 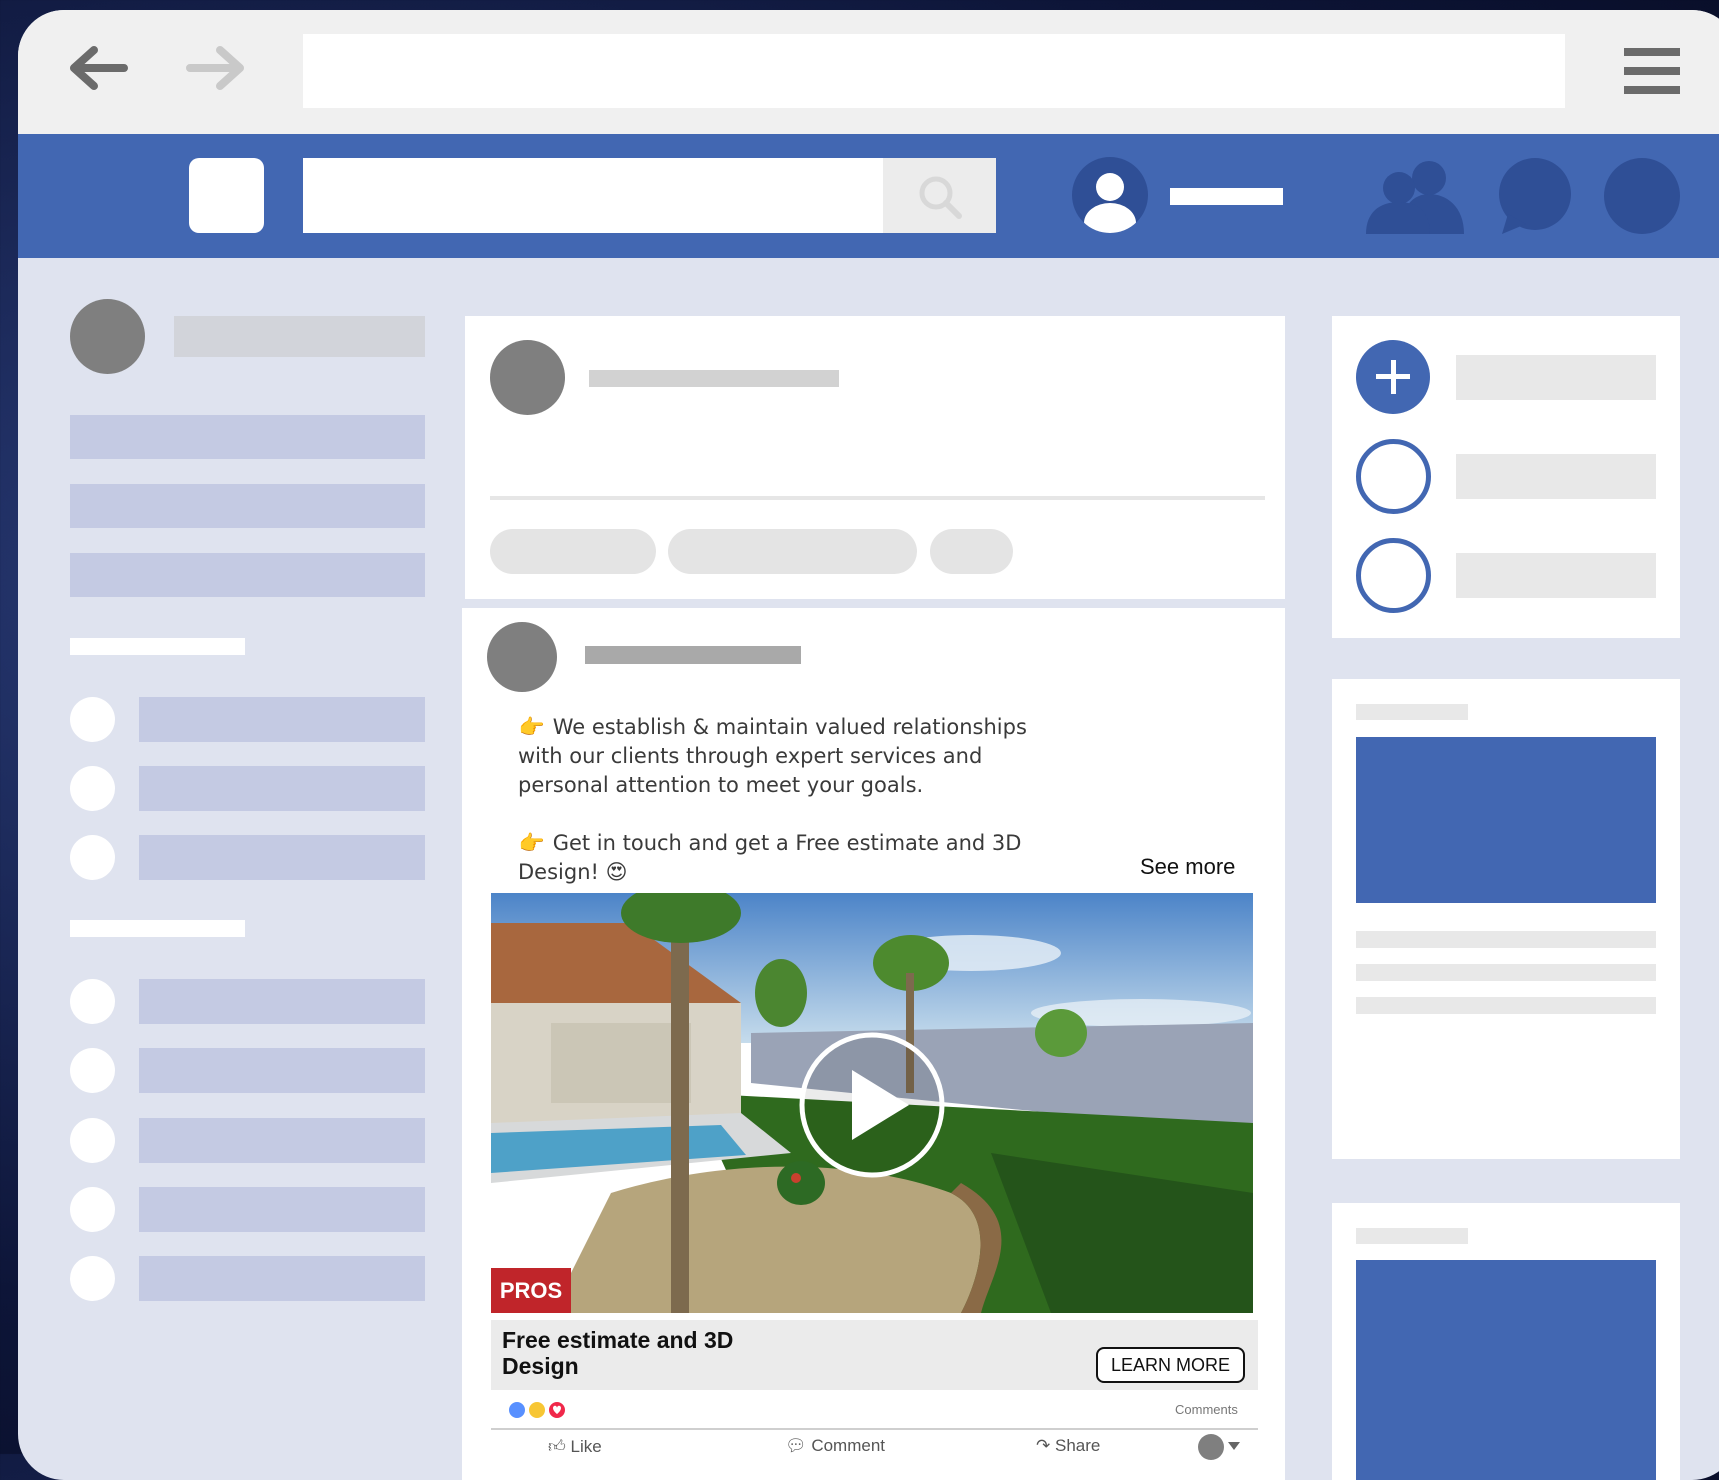 What do you see at coordinates (299, 336) in the screenshot?
I see `sidebar-profile-name` at bounding box center [299, 336].